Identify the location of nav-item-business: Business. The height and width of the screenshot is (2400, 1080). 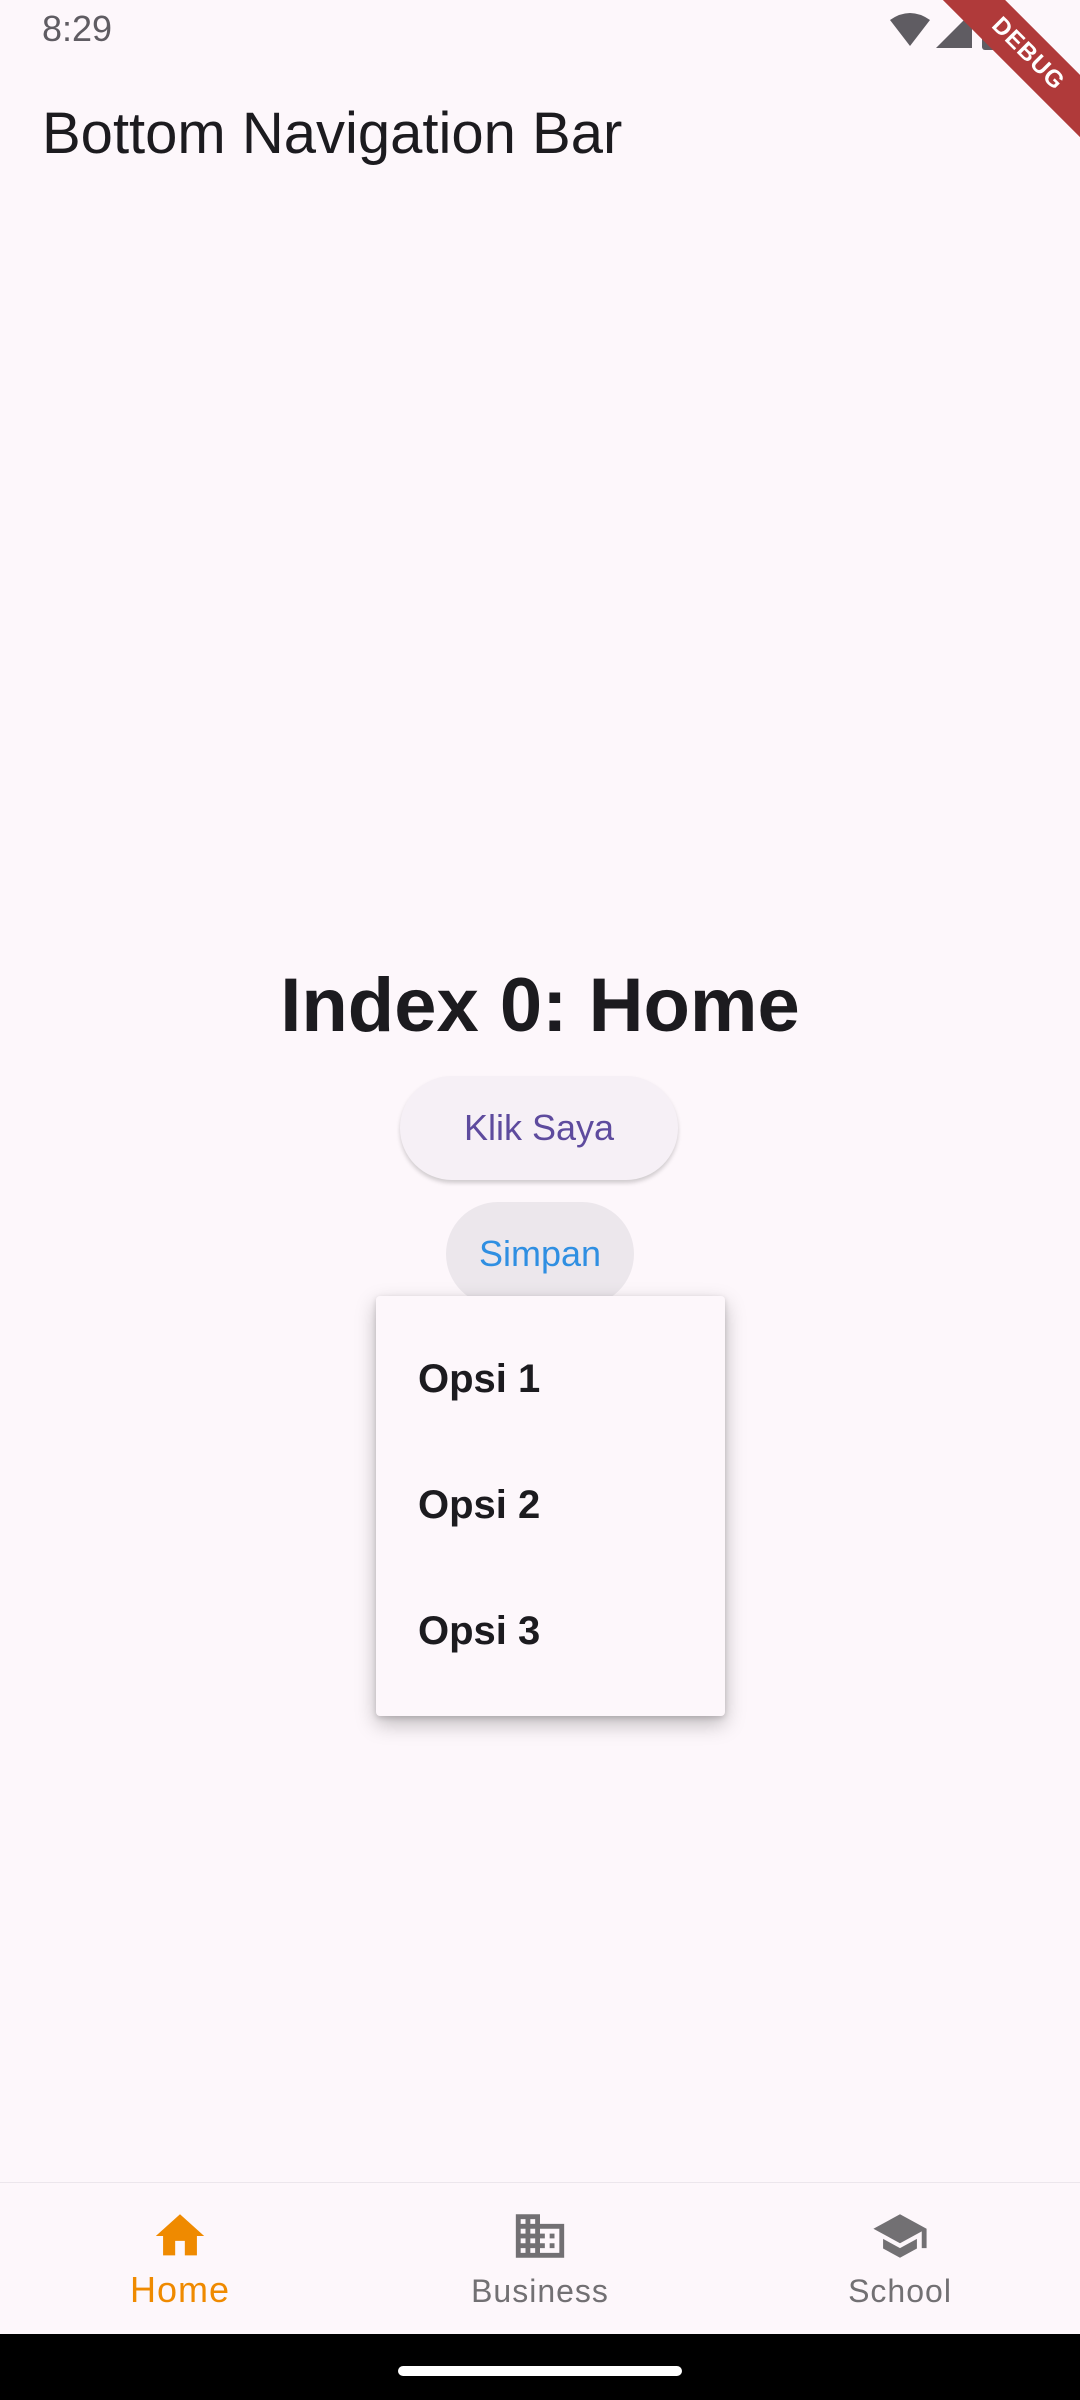
(540, 2267).